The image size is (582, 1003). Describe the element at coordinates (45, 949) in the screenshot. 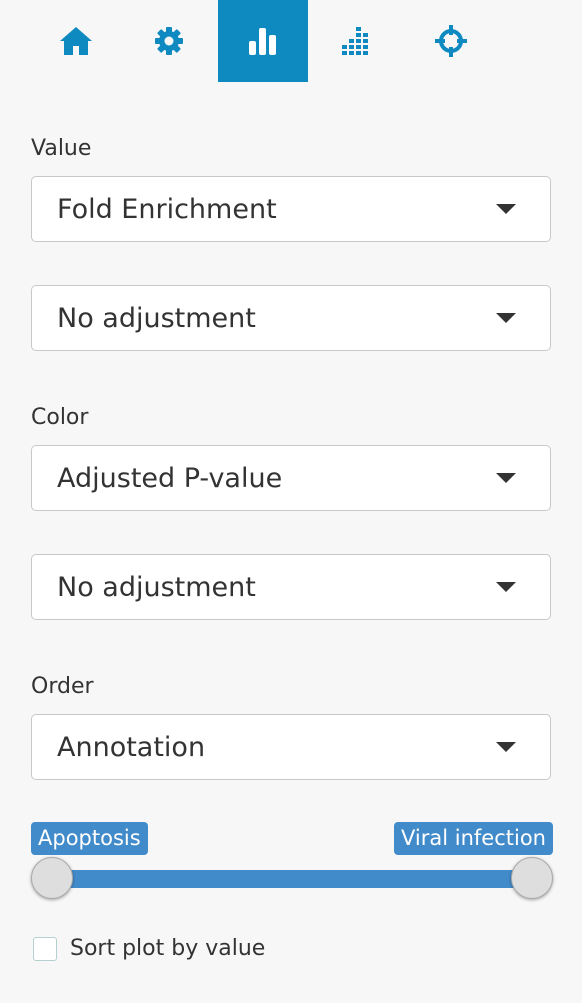

I see `sort-by-value-checkbox` at that location.